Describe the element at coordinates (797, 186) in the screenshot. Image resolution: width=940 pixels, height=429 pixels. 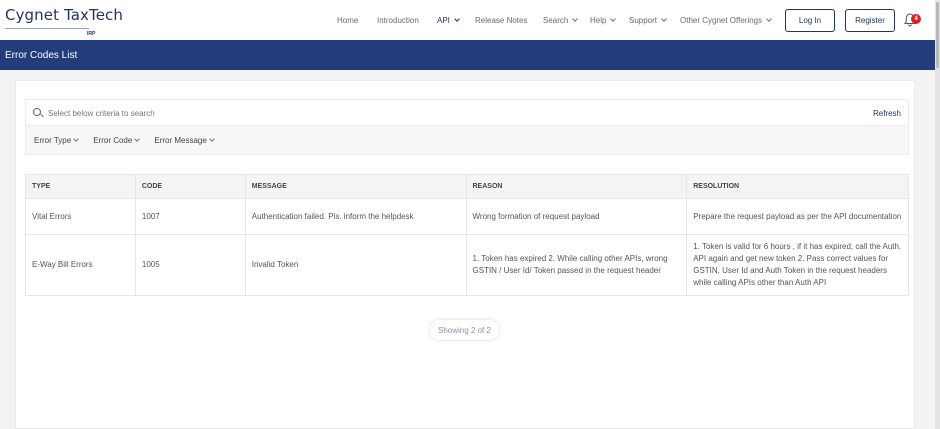
I see `column-header-resolution: RESOLUTION` at that location.